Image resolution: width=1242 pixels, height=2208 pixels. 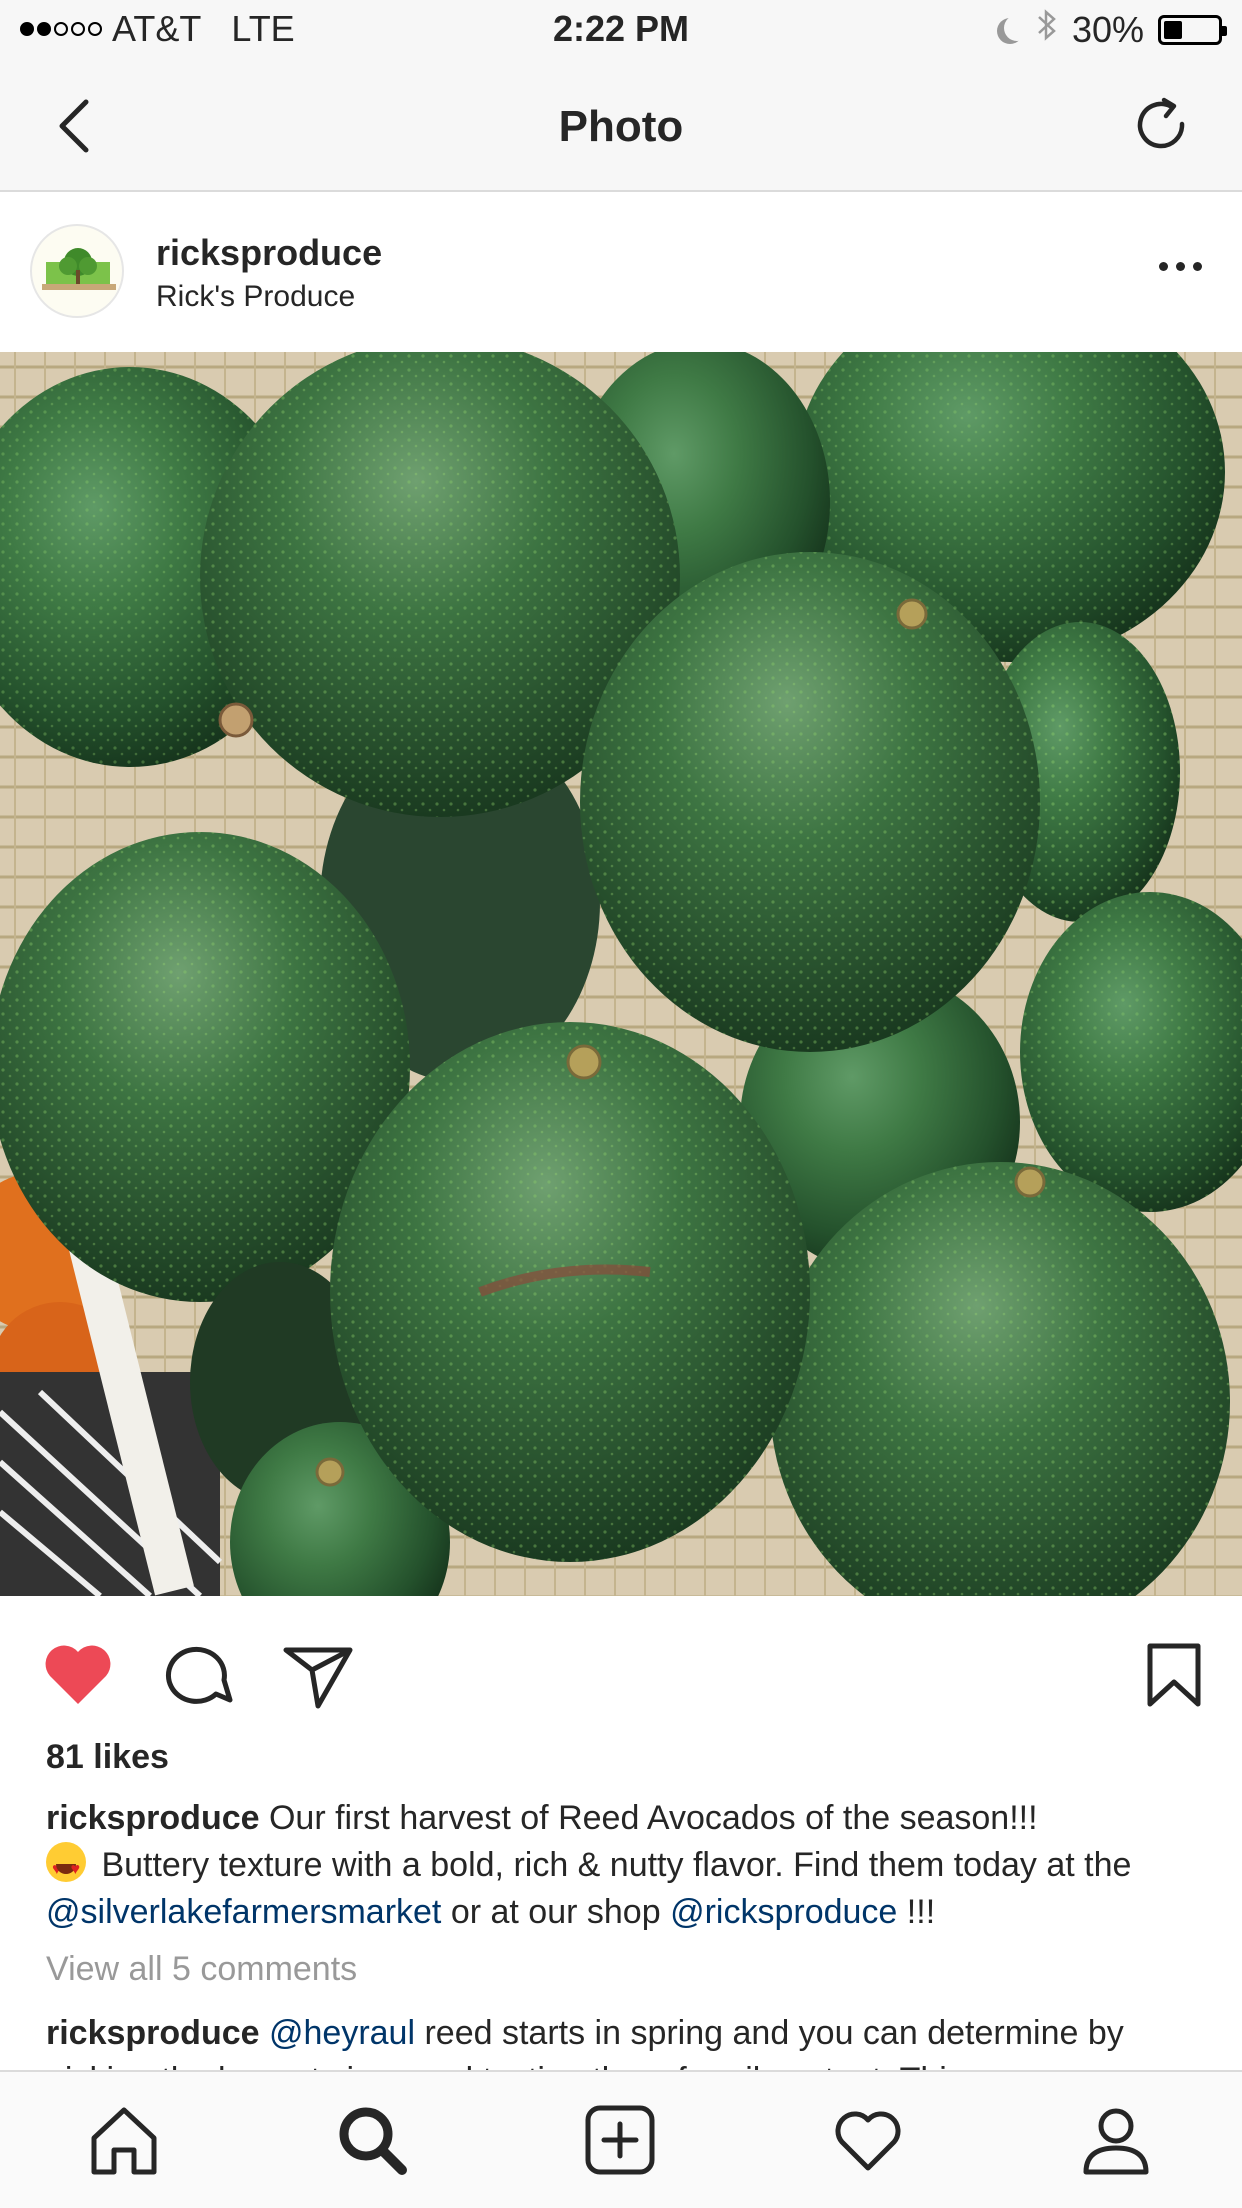 I want to click on post-header: ricksproduce Rick's Produce, so click(x=621, y=272).